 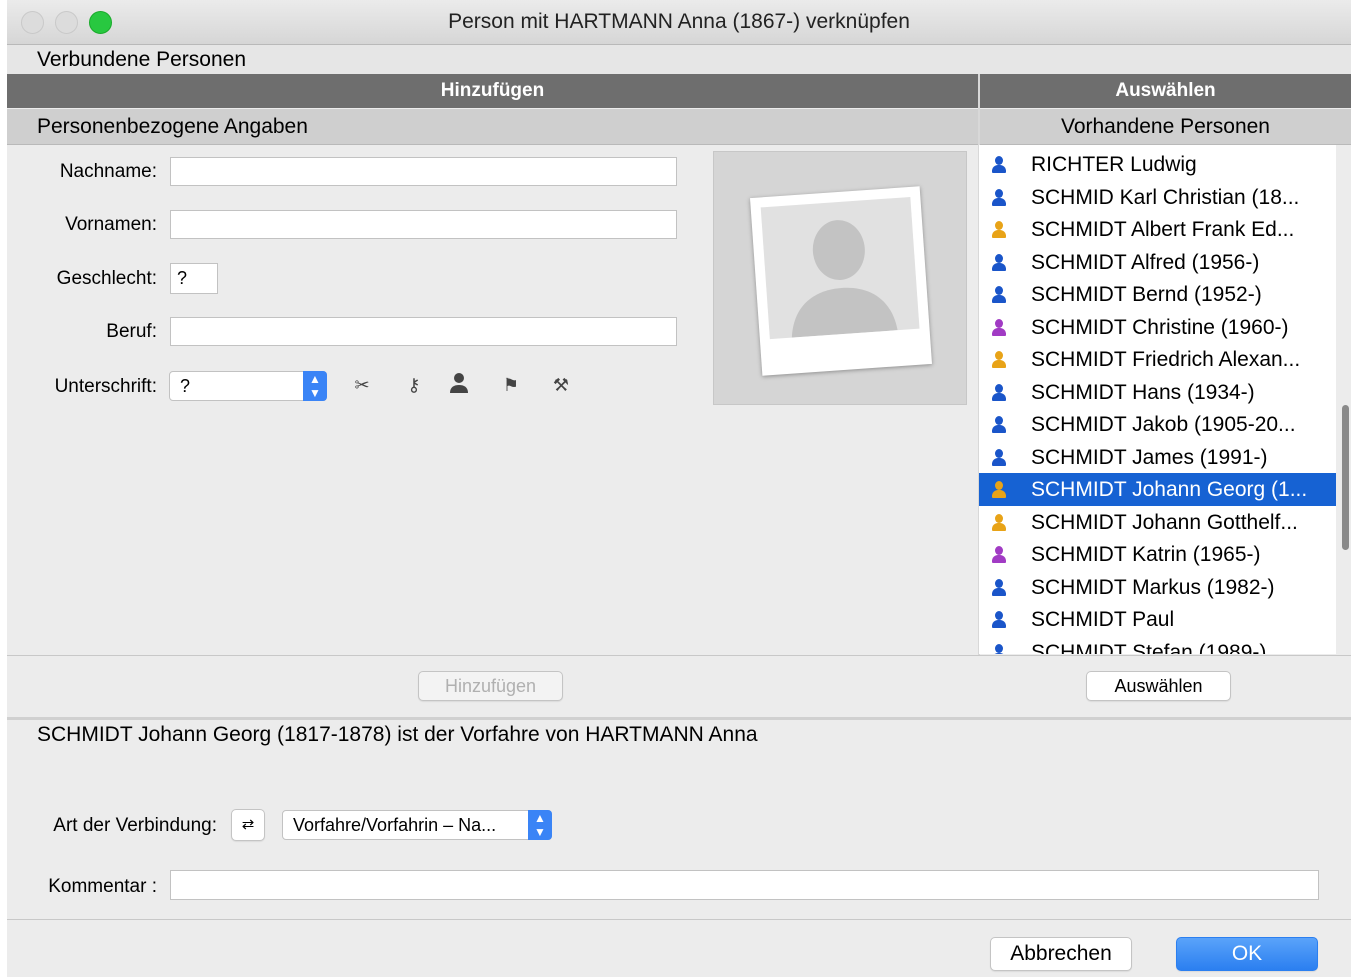 What do you see at coordinates (841, 281) in the screenshot?
I see `photo-placeholder-icon` at bounding box center [841, 281].